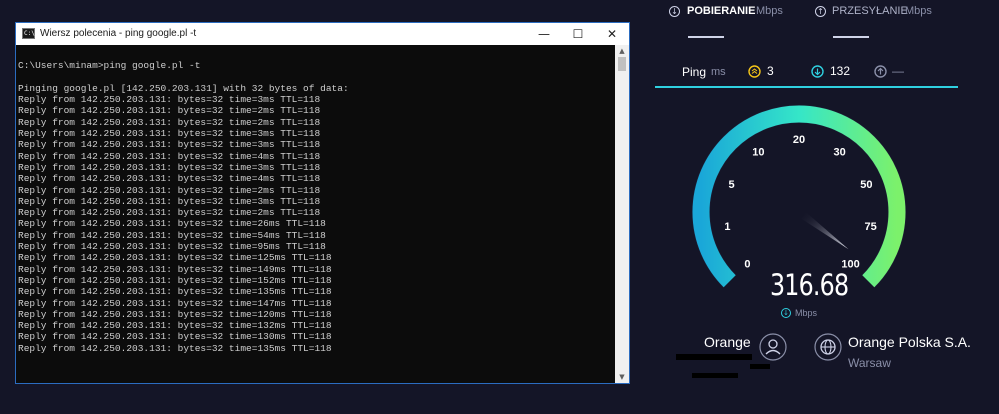 Image resolution: width=999 pixels, height=414 pixels. I want to click on user-icon, so click(773, 347).